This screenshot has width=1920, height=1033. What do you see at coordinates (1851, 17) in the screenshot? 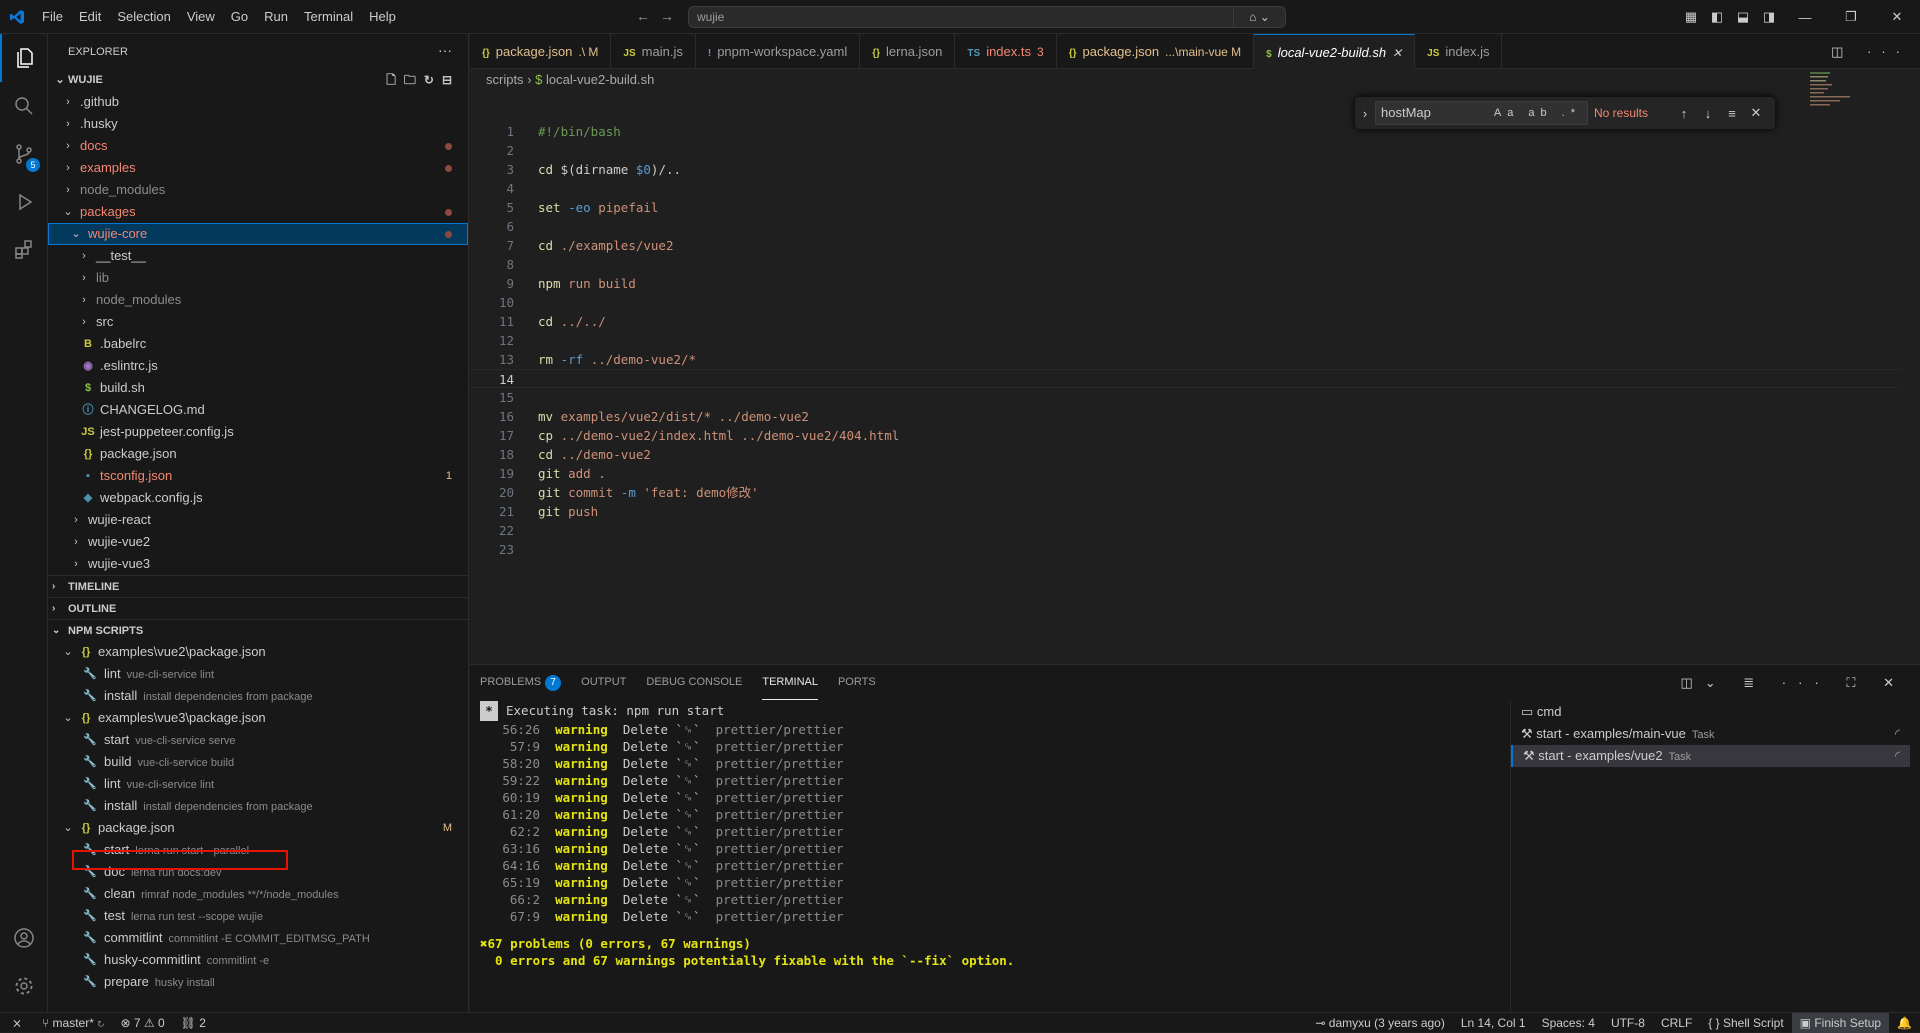
I see `restore-icon: ❐` at bounding box center [1851, 17].